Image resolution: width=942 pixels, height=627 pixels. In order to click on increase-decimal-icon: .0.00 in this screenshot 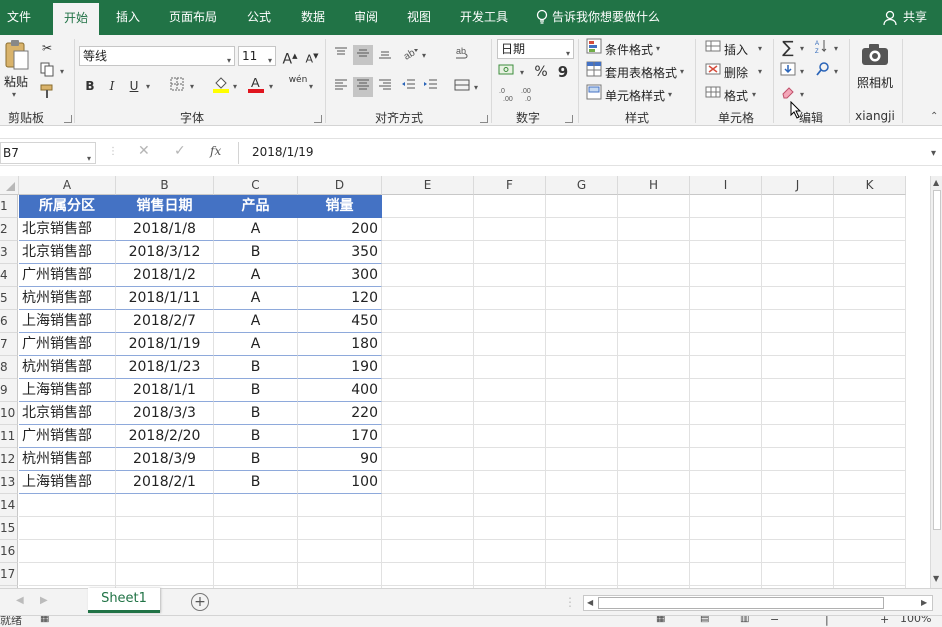, I will do `click(507, 95)`.